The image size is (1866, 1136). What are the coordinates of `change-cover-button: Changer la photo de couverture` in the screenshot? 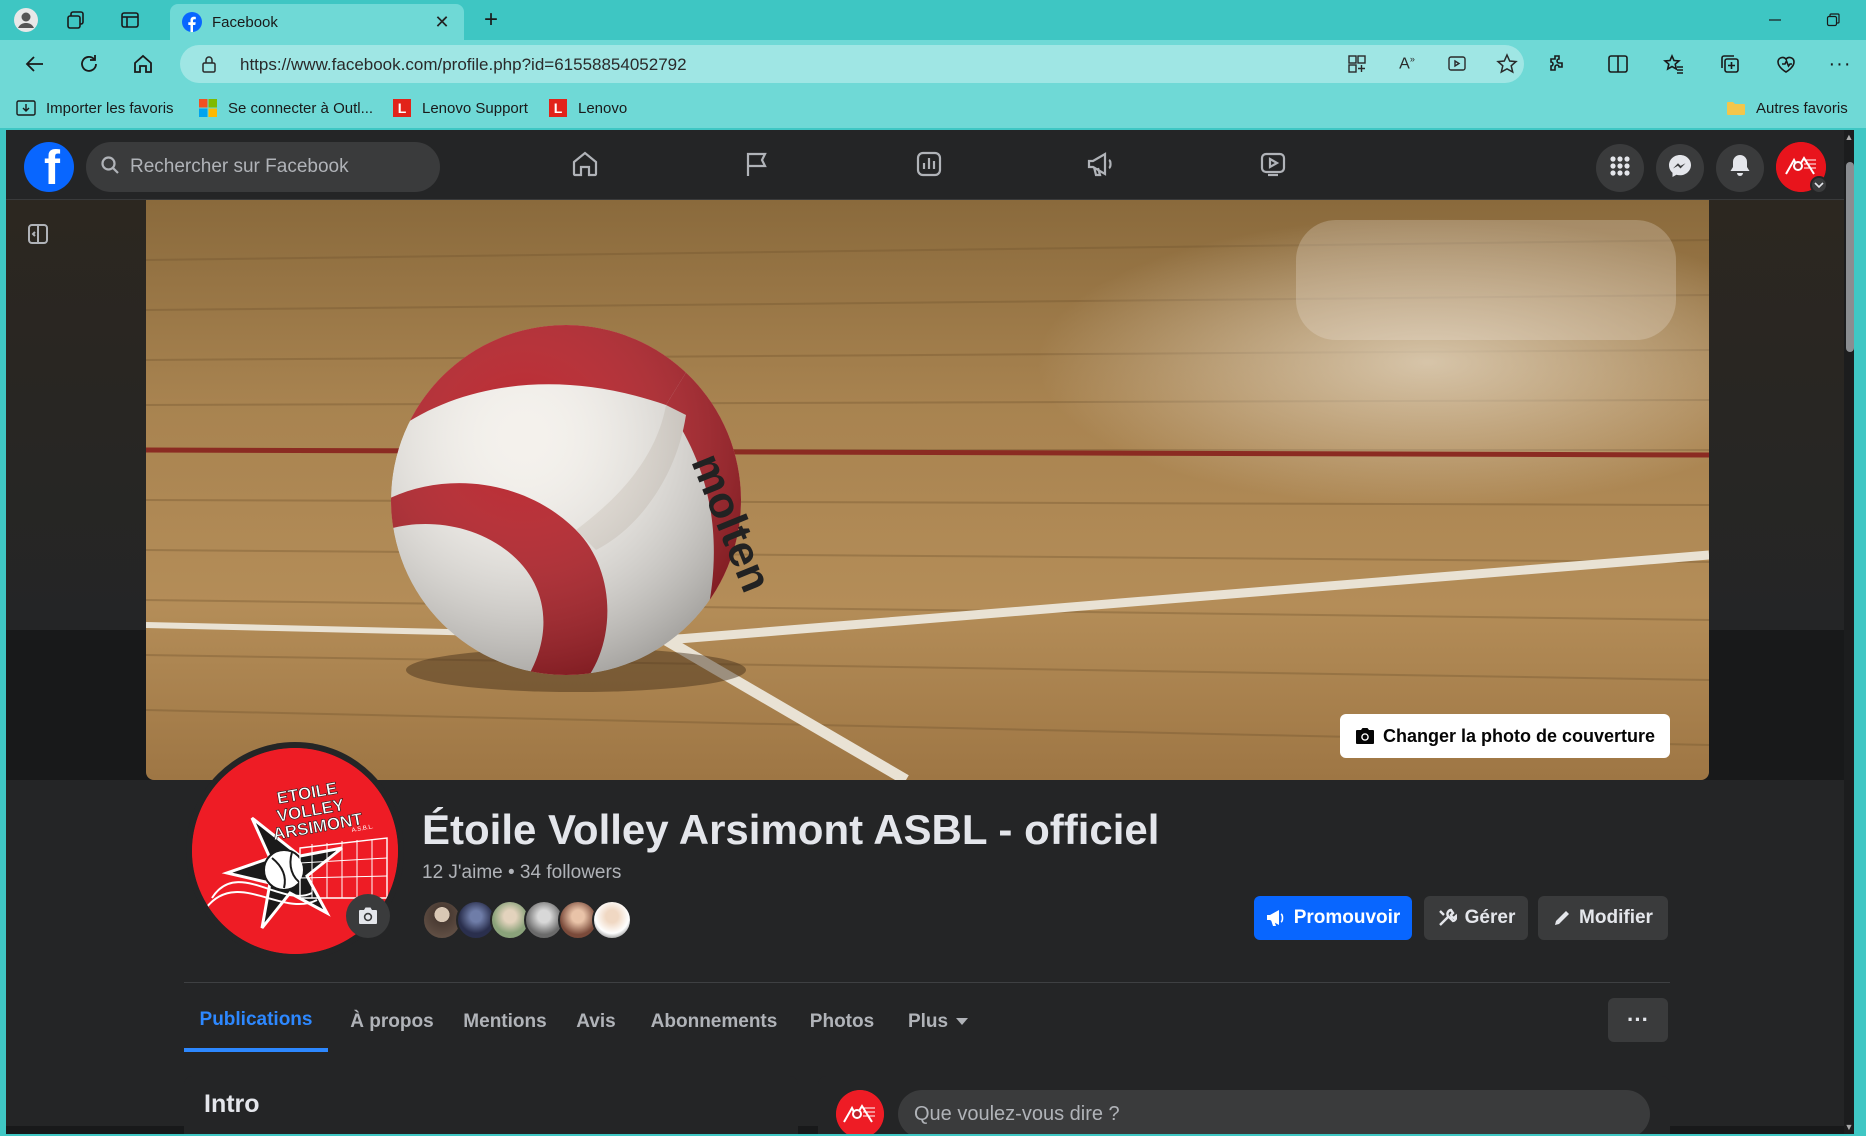 It's located at (1505, 736).